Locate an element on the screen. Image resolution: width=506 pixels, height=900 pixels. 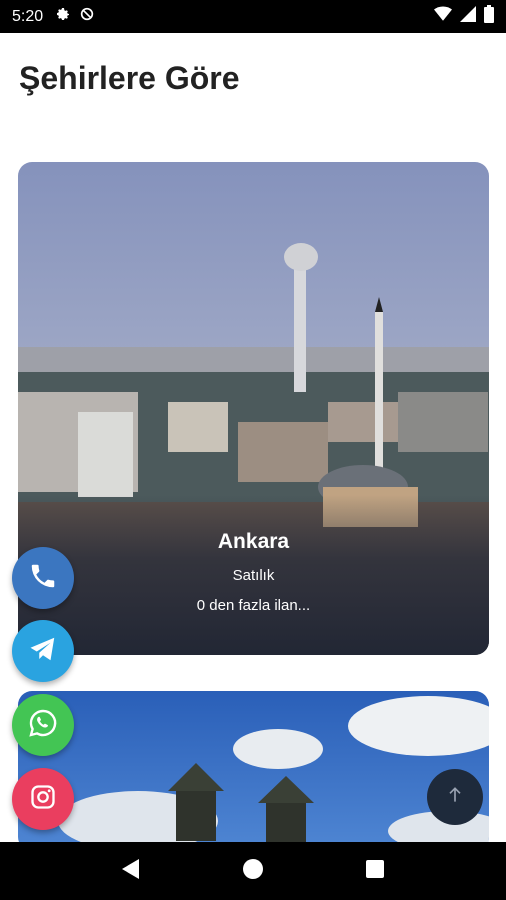
signal-icon is located at coordinates (468, 16).